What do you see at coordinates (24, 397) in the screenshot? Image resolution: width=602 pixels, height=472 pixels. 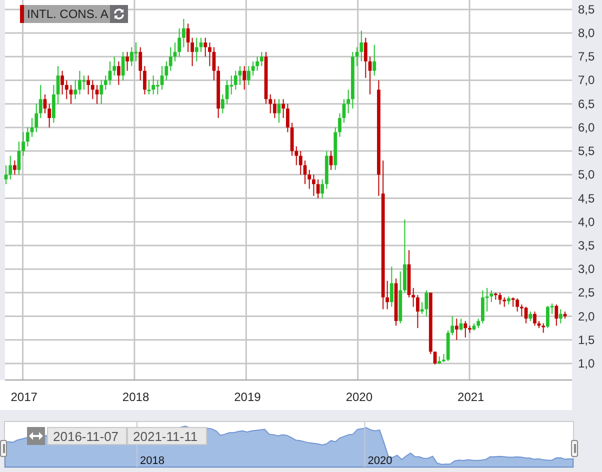 I see `x-axis-label: 2017` at bounding box center [24, 397].